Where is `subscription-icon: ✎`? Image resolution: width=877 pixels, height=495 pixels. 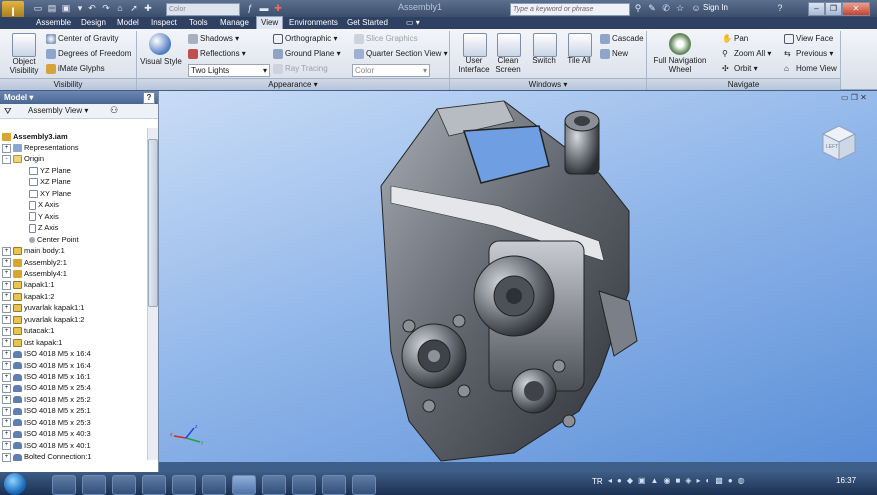
subscription-icon: ✎ is located at coordinates (652, 8).